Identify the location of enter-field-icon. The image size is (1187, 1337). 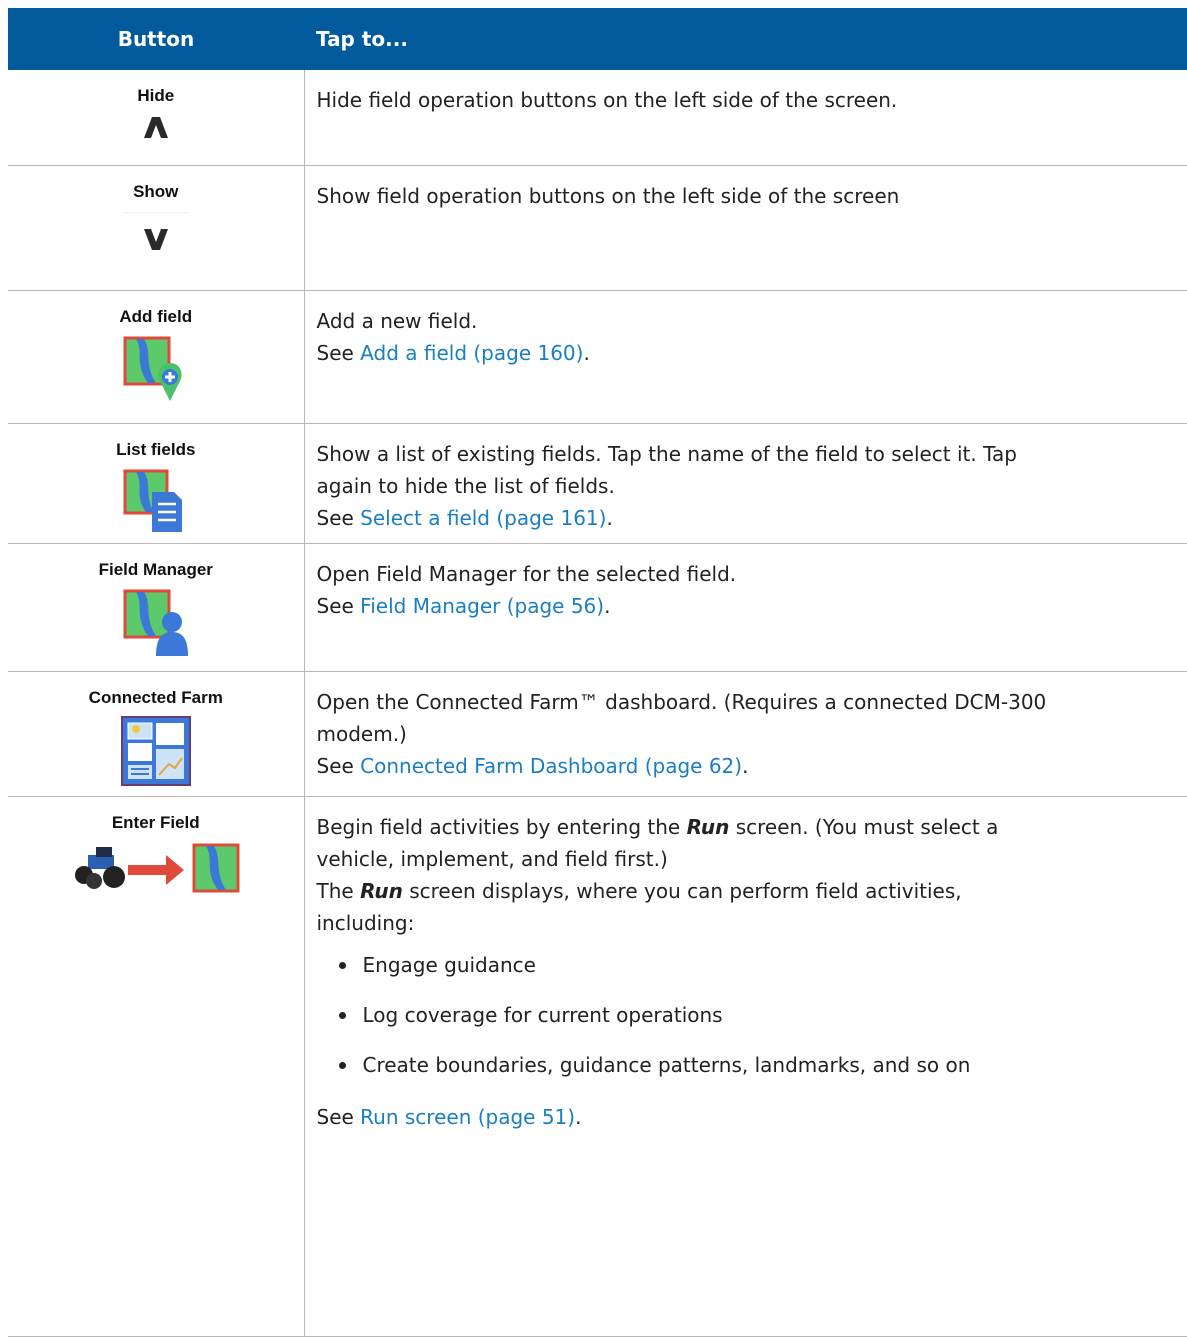
(156, 869).